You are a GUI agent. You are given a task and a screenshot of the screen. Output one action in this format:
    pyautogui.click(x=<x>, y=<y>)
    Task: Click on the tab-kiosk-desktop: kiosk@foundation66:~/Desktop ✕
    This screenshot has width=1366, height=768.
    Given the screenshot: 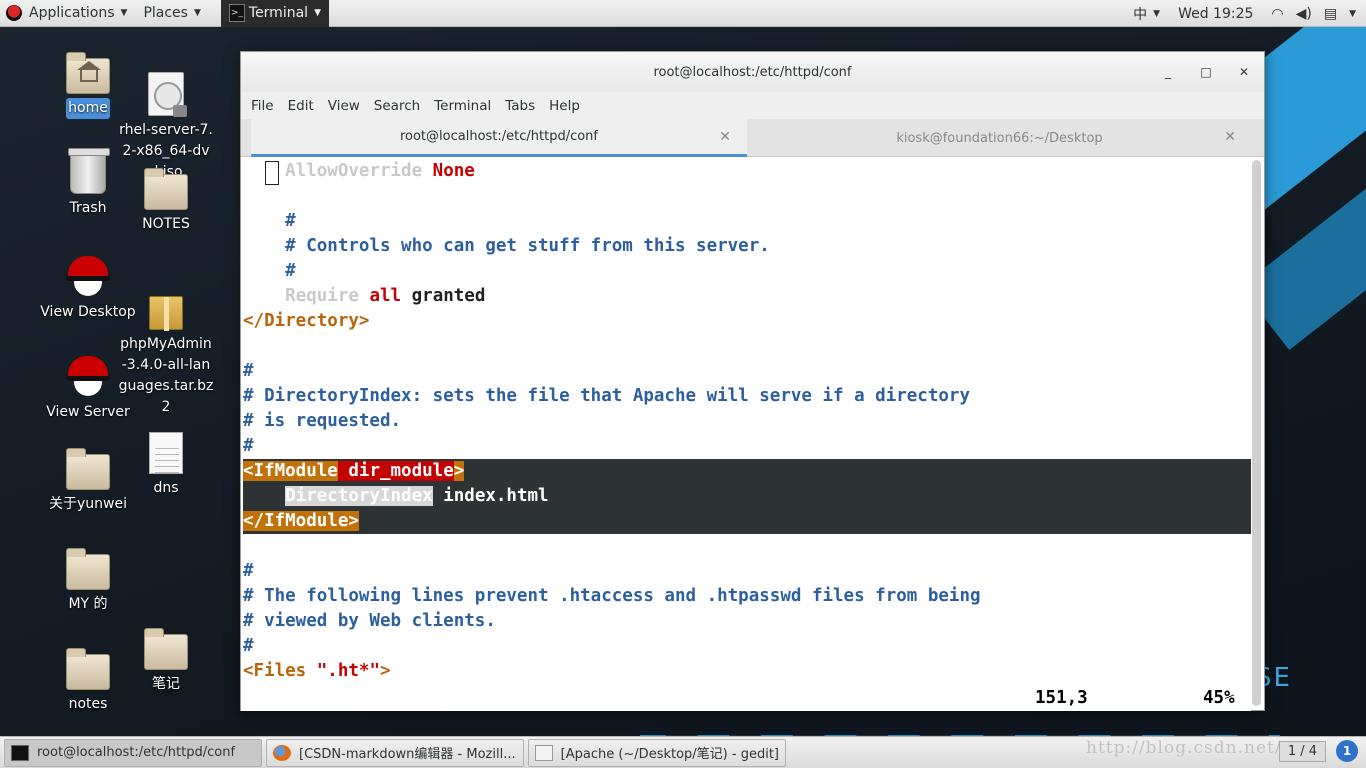 What is the action you would take?
    pyautogui.click(x=999, y=138)
    